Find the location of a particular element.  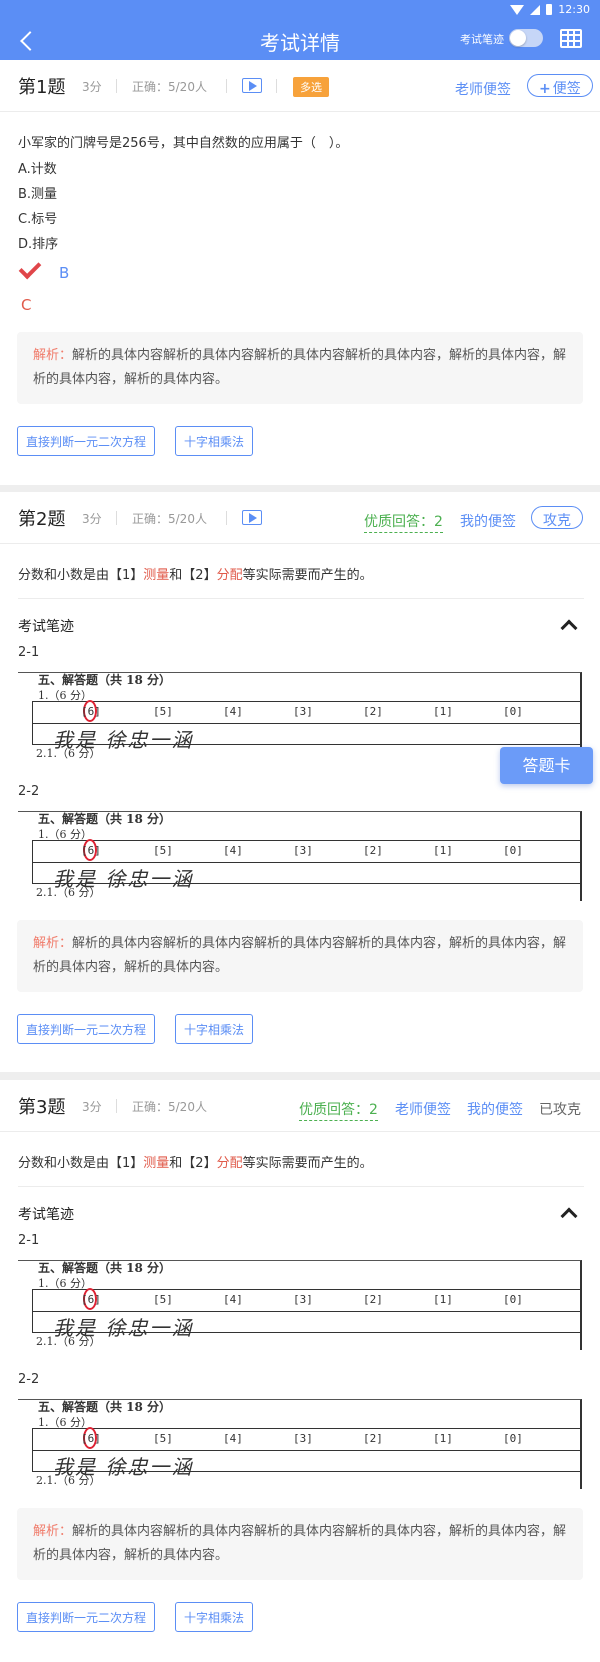

answer-correct: B is located at coordinates (64, 273).